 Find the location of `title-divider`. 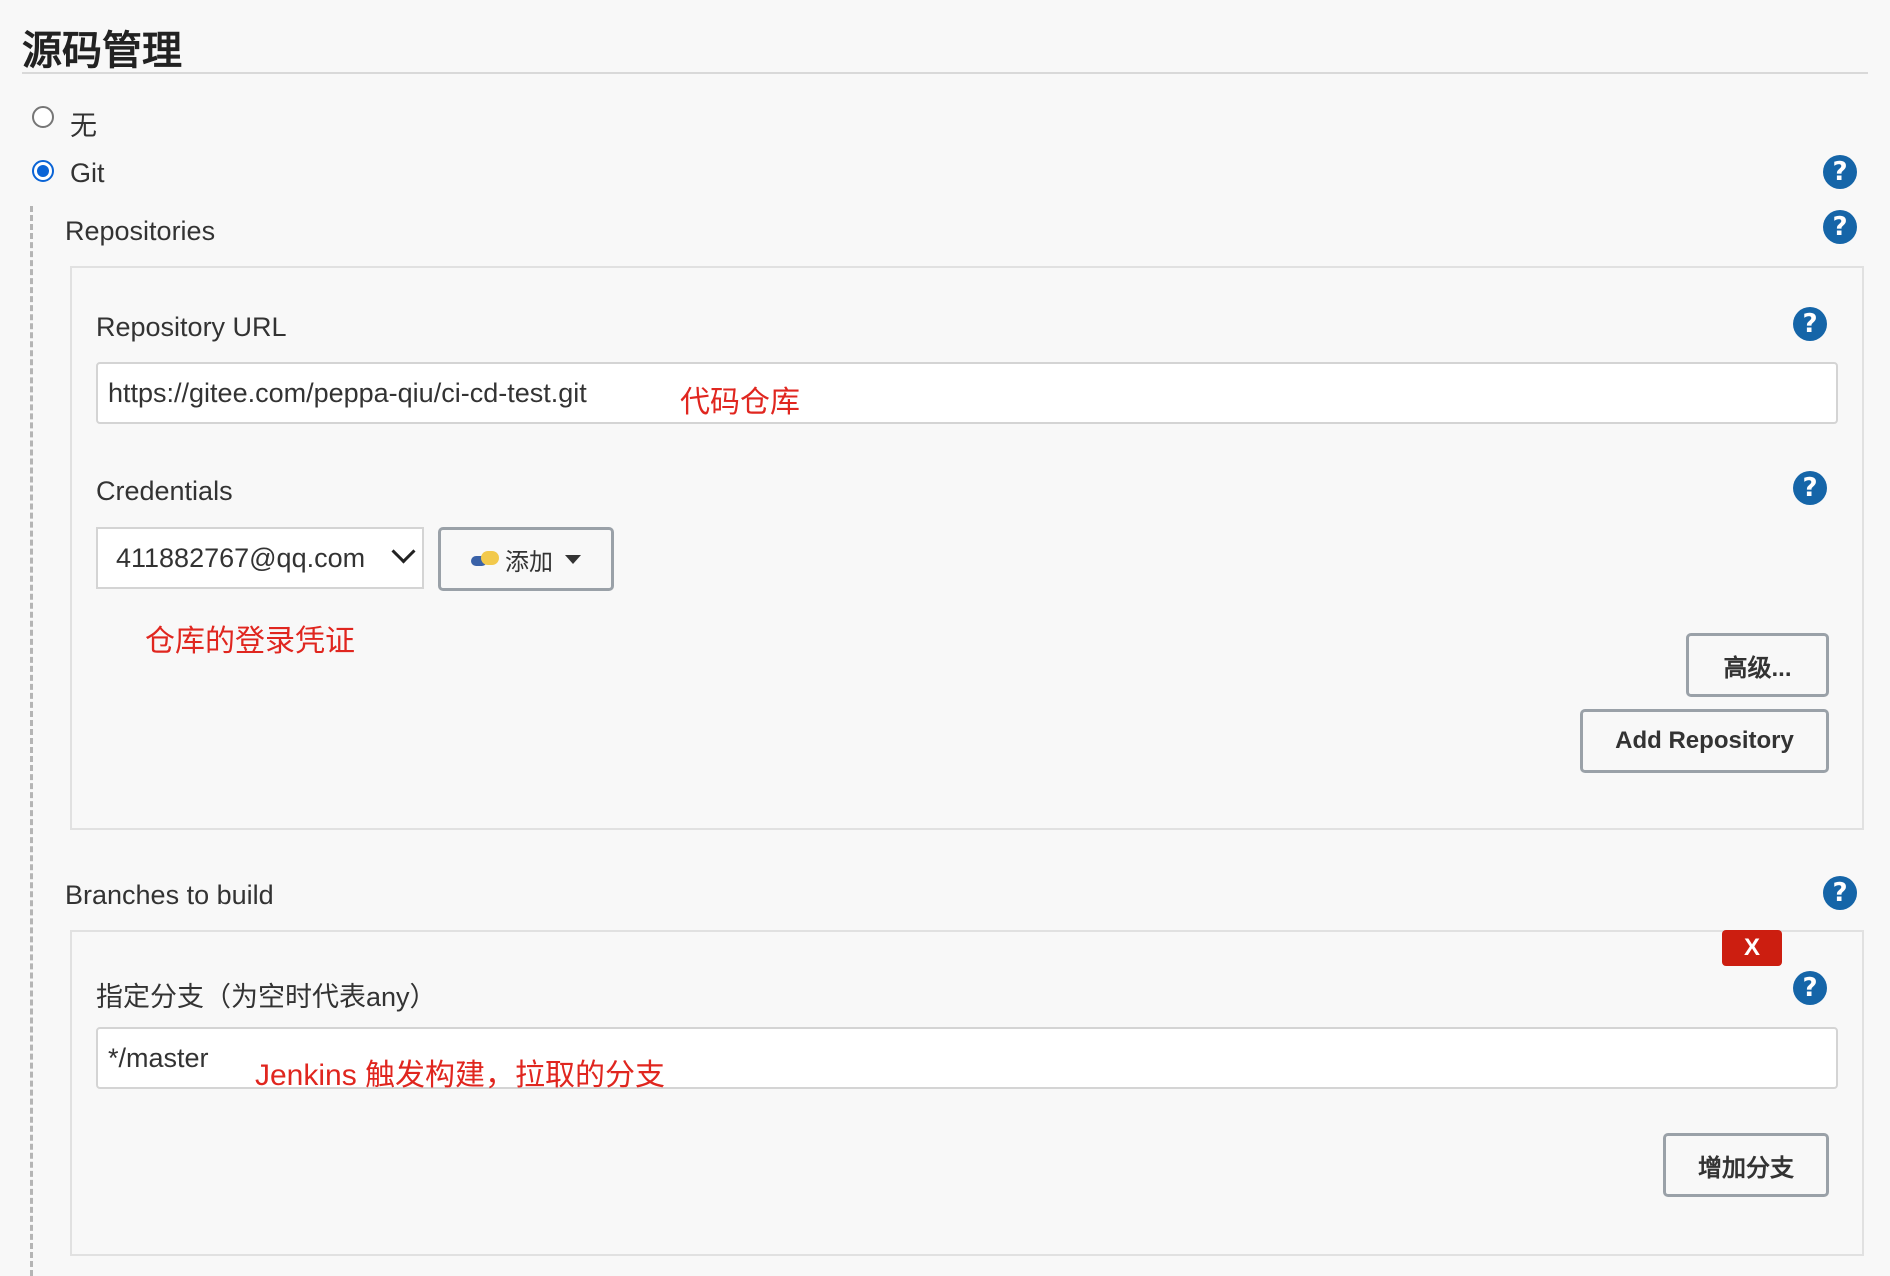

title-divider is located at coordinates (945, 73).